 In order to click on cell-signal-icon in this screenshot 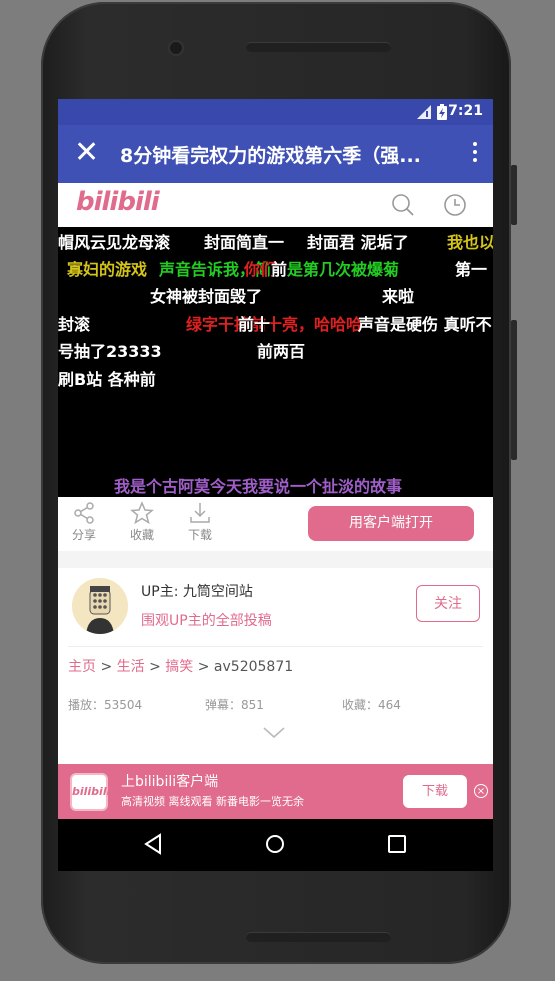, I will do `click(424, 112)`.